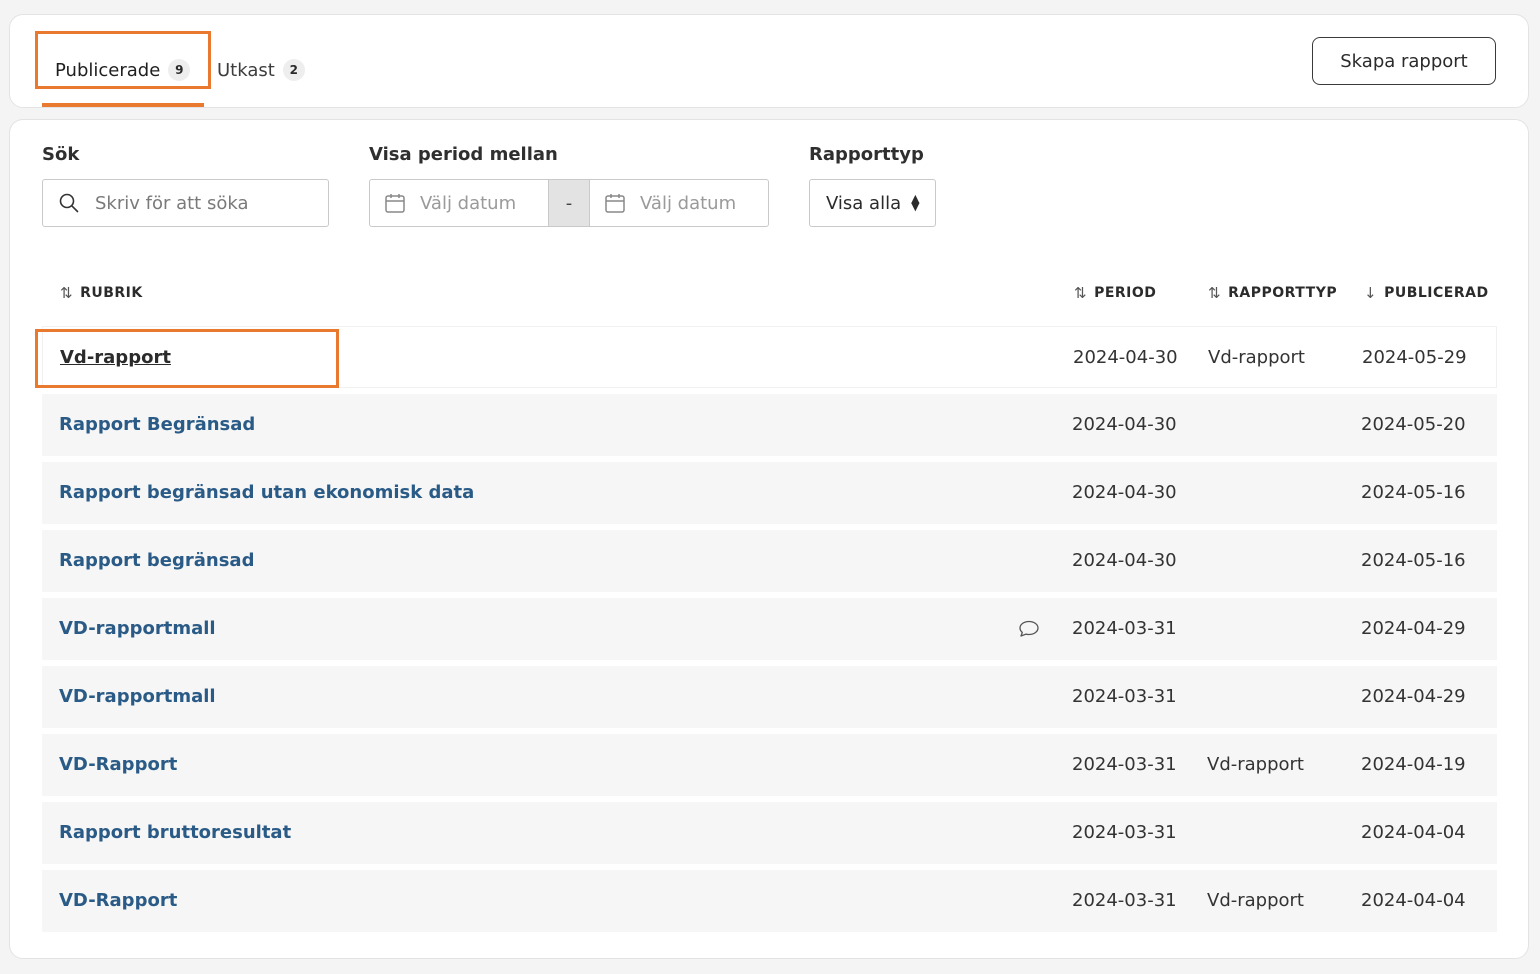 The height and width of the screenshot is (974, 1540). I want to click on table-row: Rapport begränsad 2024-04-30 2024-05-16, so click(769, 561).